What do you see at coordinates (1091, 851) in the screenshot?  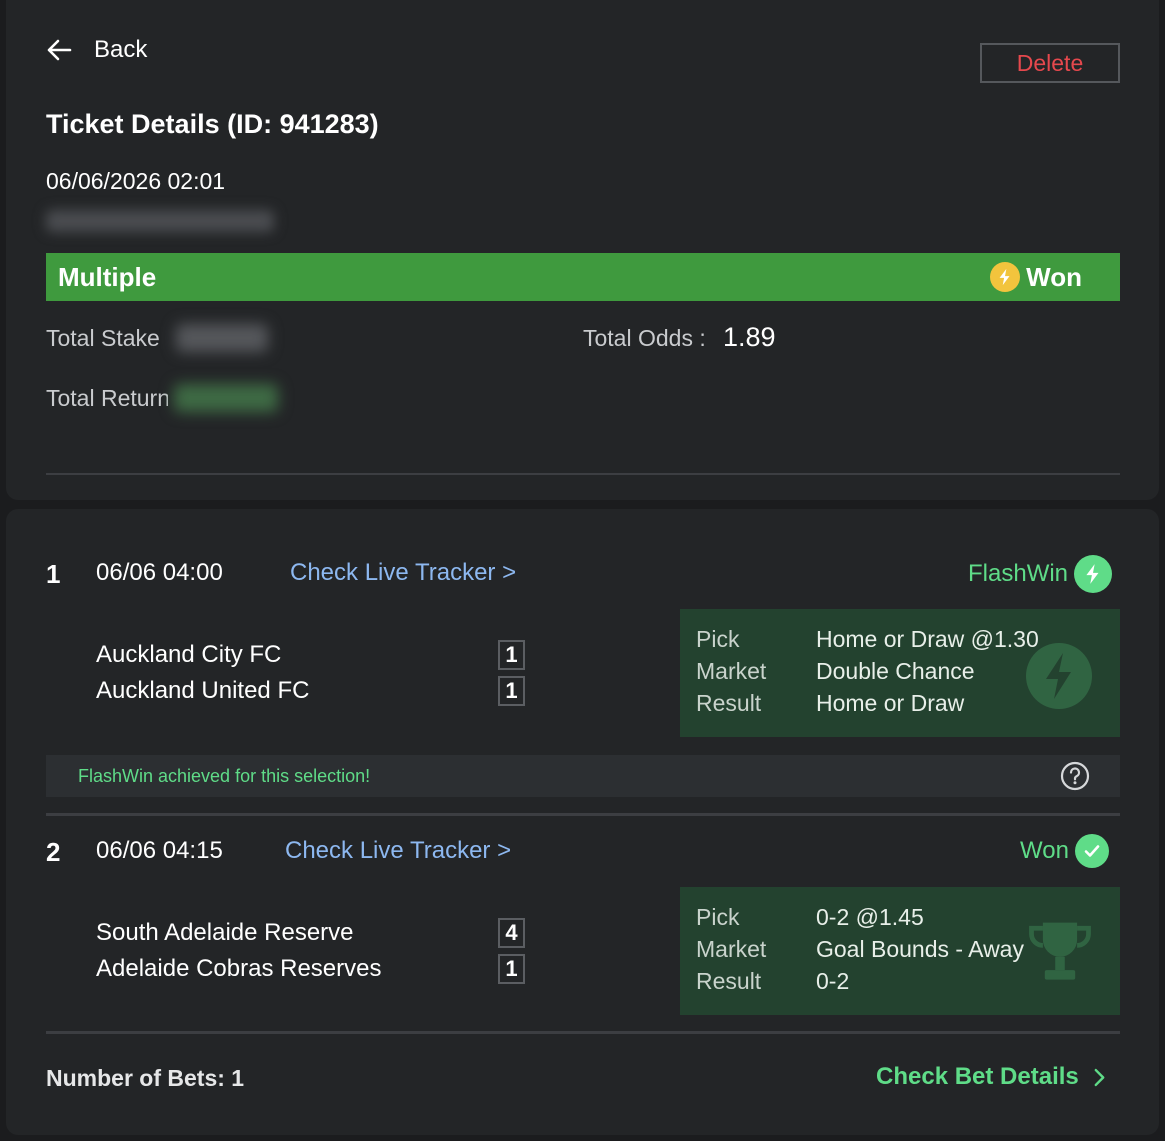 I see `check-icon` at bounding box center [1091, 851].